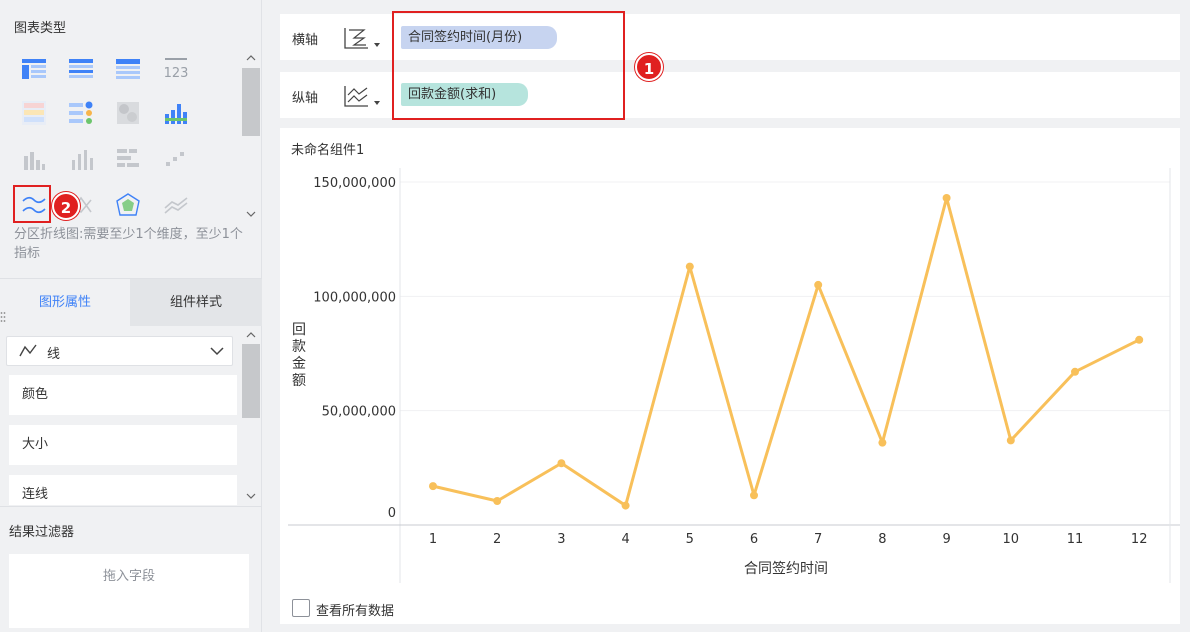 Image resolution: width=1190 pixels, height=632 pixels. Describe the element at coordinates (305, 98) in the screenshot. I see `y-axis-label: 纵轴` at that location.